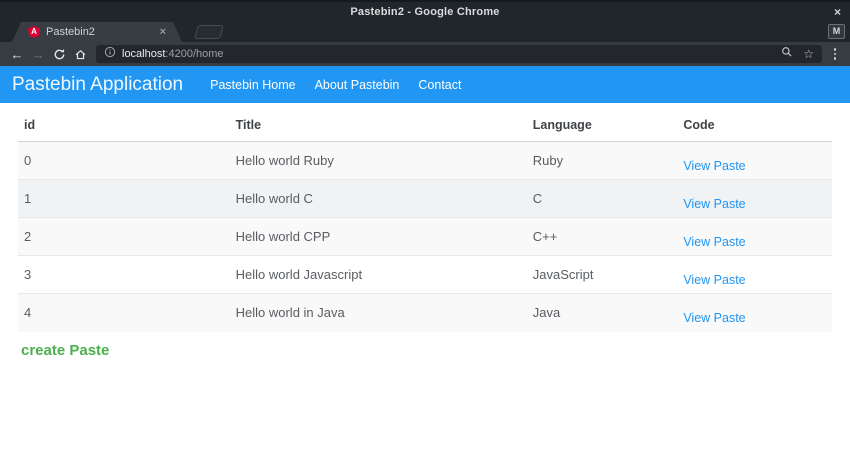  Describe the element at coordinates (97, 32) in the screenshot. I see `tab-pastebin2: A Pastebin2 ×` at that location.